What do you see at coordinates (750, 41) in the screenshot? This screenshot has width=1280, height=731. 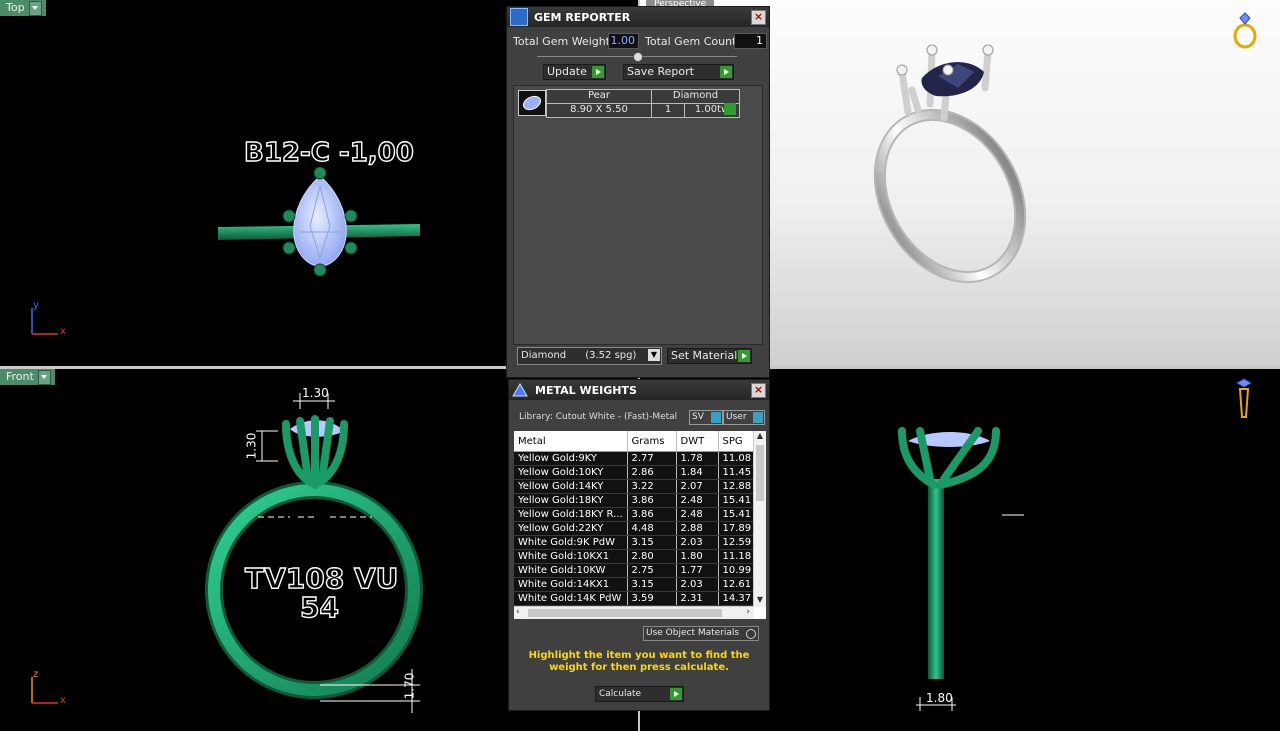 I see `total-gem-count-field: 1` at bounding box center [750, 41].